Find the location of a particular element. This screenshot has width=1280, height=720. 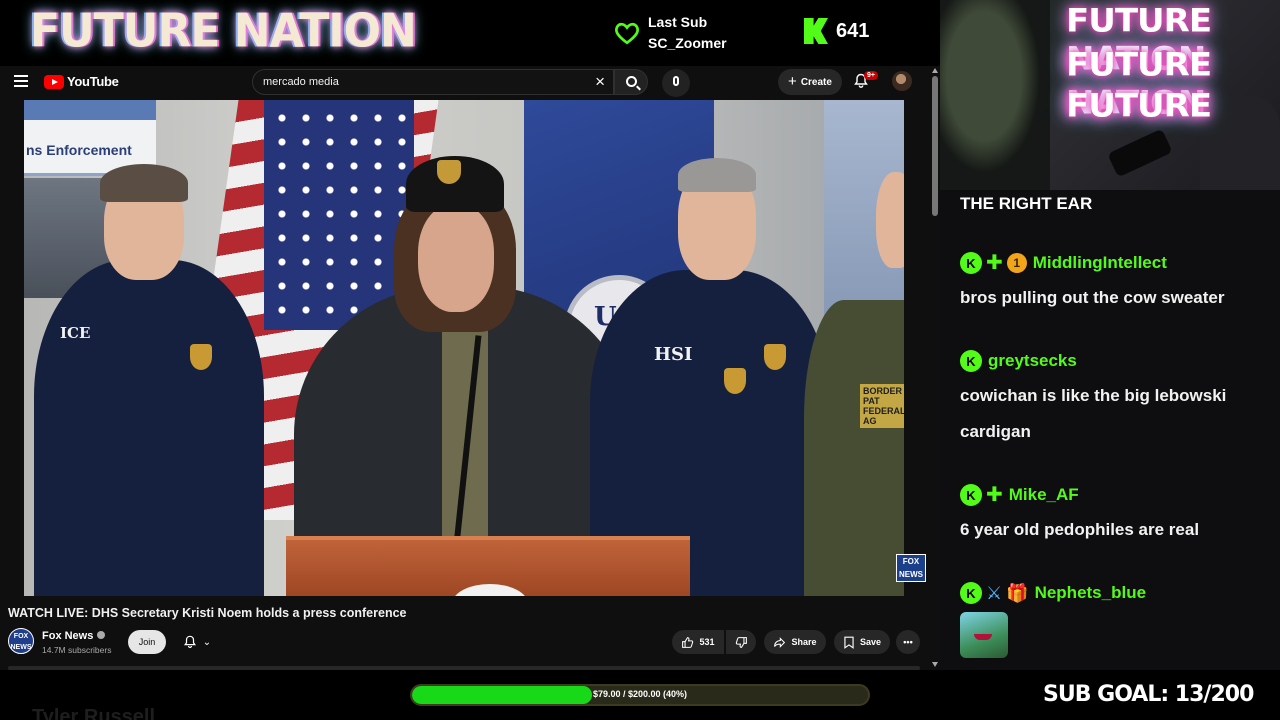

youtube-header: YouTube mercado media × + Create 9+ is located at coordinates (465, 82).